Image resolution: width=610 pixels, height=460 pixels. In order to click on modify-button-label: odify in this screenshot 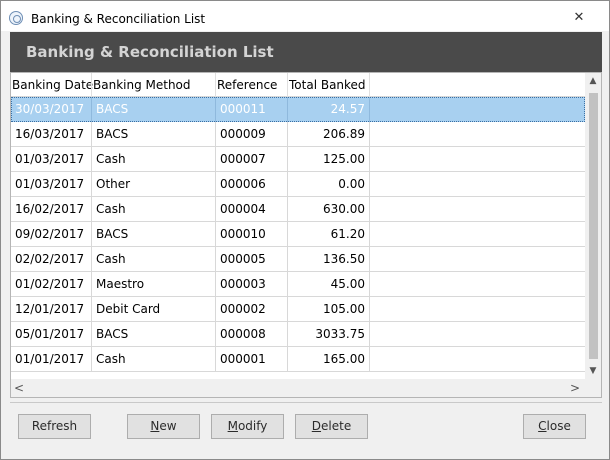, I will do `click(252, 426)`.